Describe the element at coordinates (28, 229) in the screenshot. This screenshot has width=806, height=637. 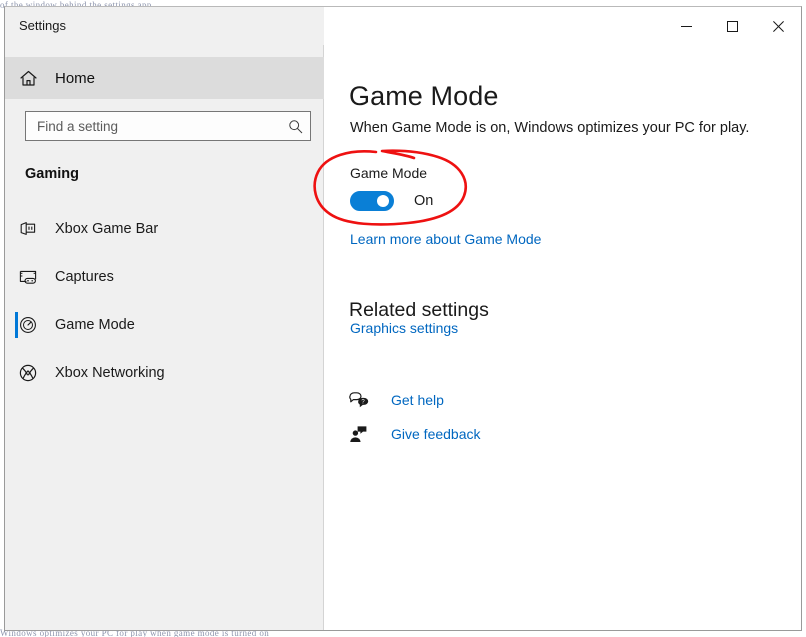
I see `game-bar-icon` at that location.